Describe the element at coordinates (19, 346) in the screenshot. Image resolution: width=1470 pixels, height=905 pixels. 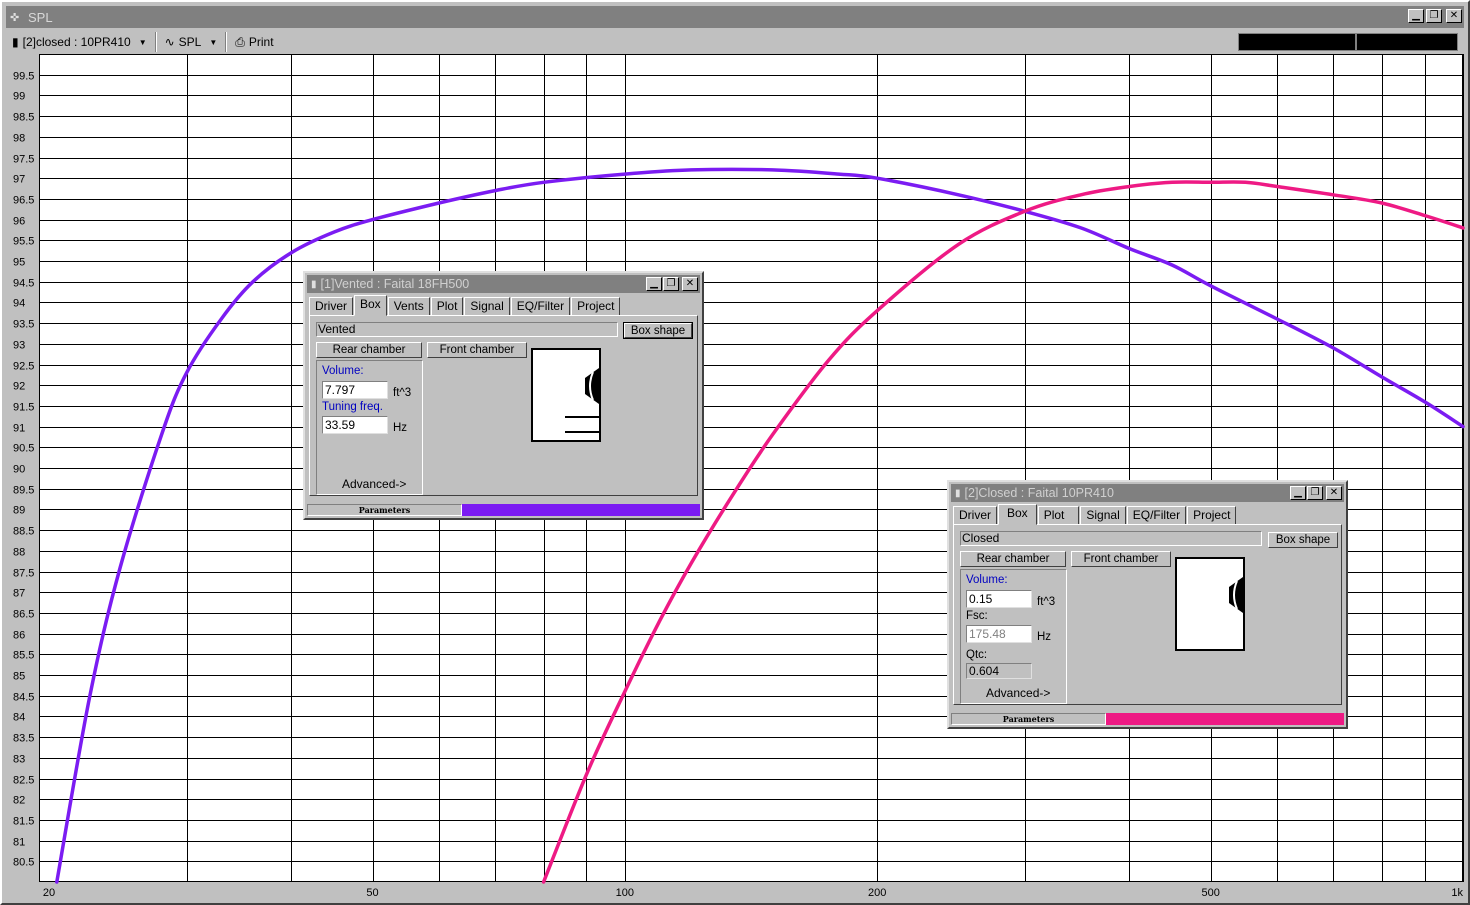
I see `y-tick-label: 93` at that location.